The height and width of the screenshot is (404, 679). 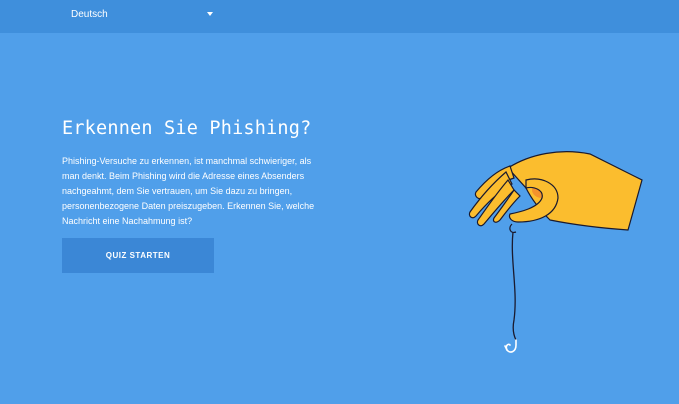 What do you see at coordinates (138, 255) in the screenshot?
I see `start-quiz-button: QUIZ STARTEN` at bounding box center [138, 255].